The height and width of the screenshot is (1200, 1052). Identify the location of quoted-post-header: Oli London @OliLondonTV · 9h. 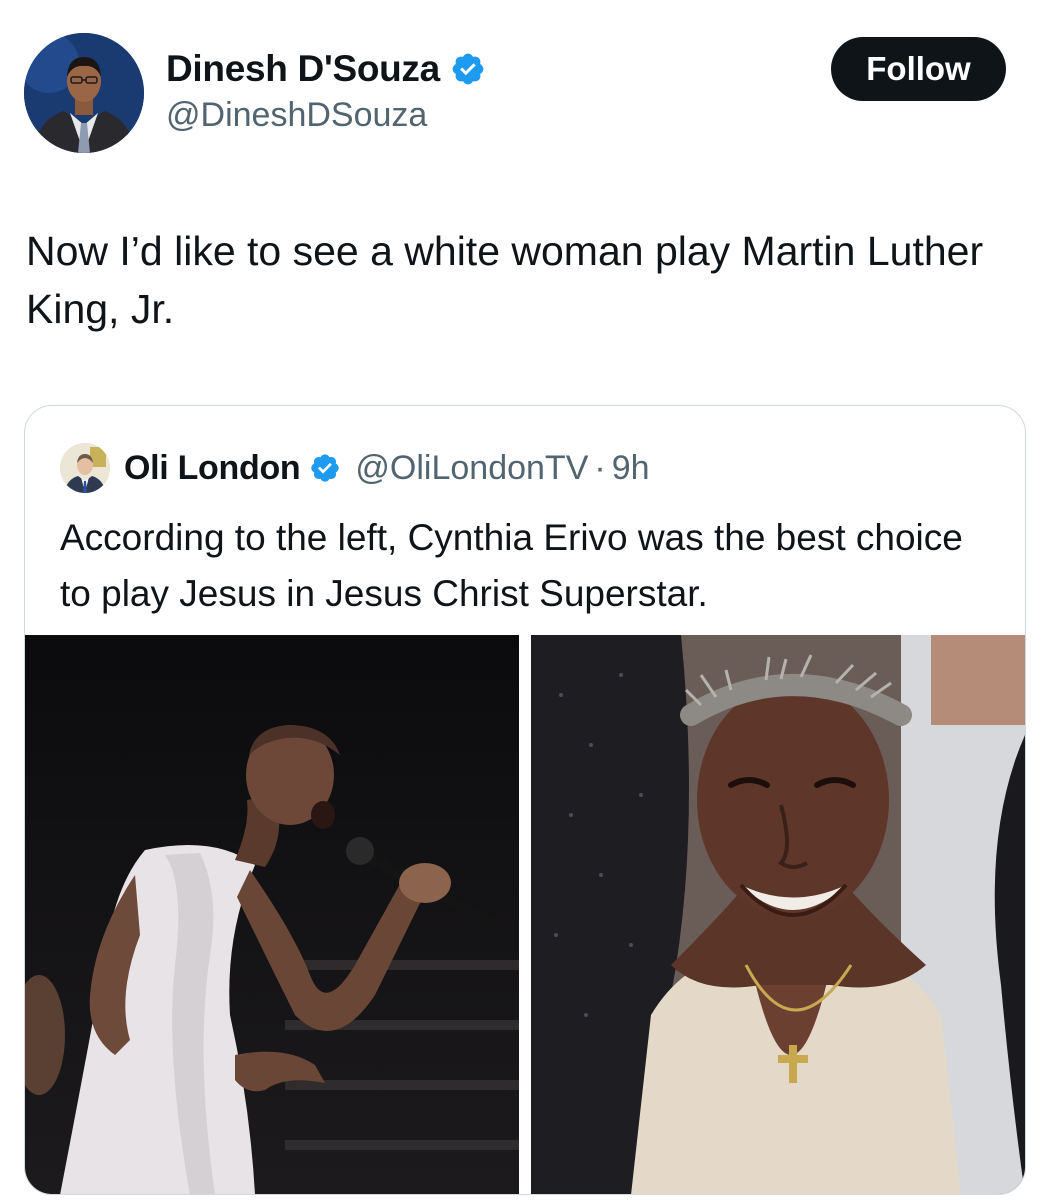
(355, 468).